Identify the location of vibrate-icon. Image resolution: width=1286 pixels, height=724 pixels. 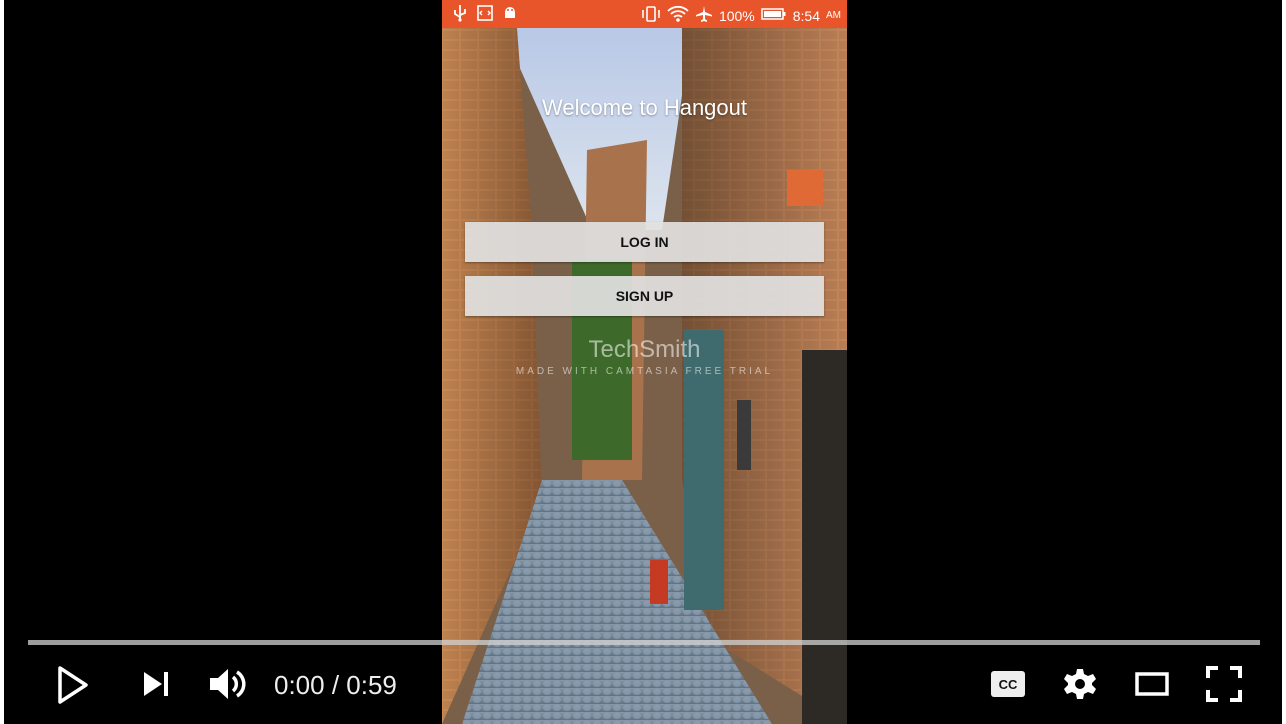
(651, 15).